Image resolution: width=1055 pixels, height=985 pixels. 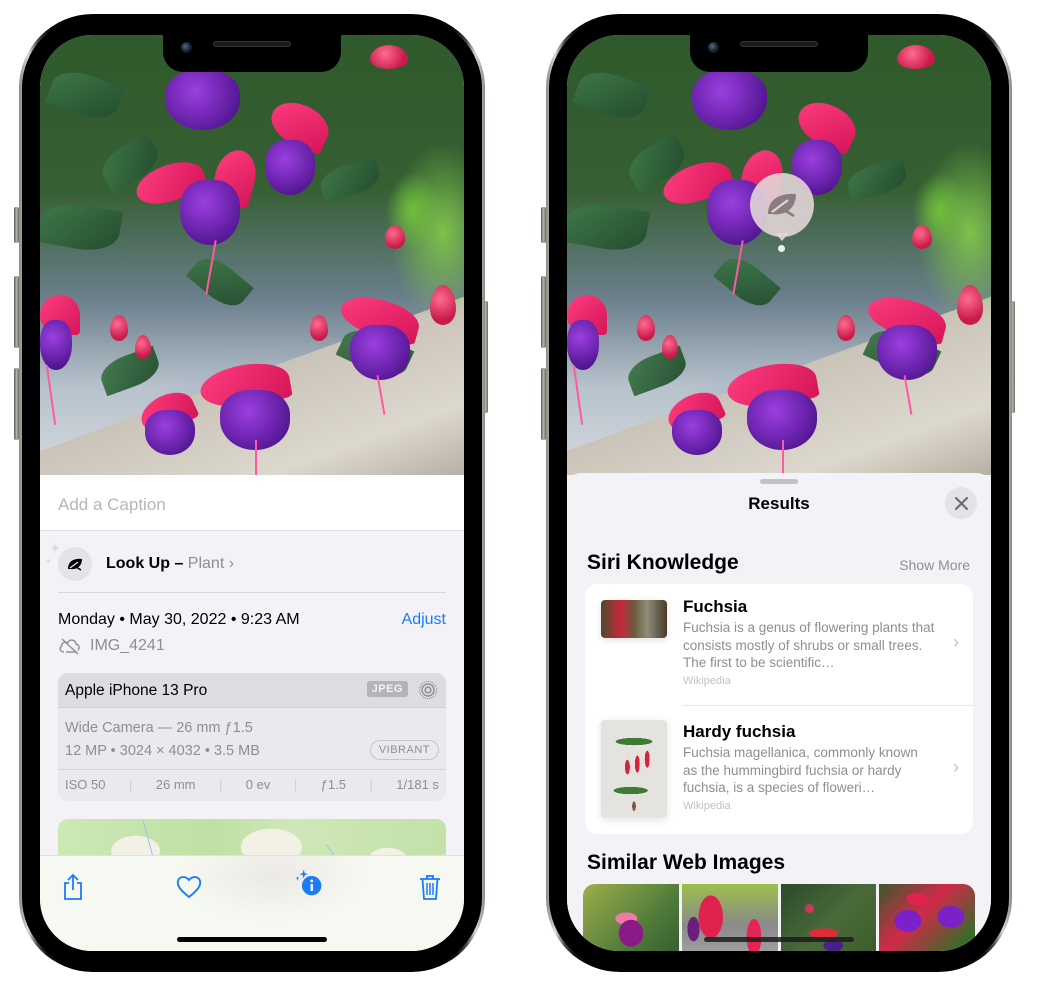 I want to click on exposure-value: 0 ev, so click(x=258, y=784).